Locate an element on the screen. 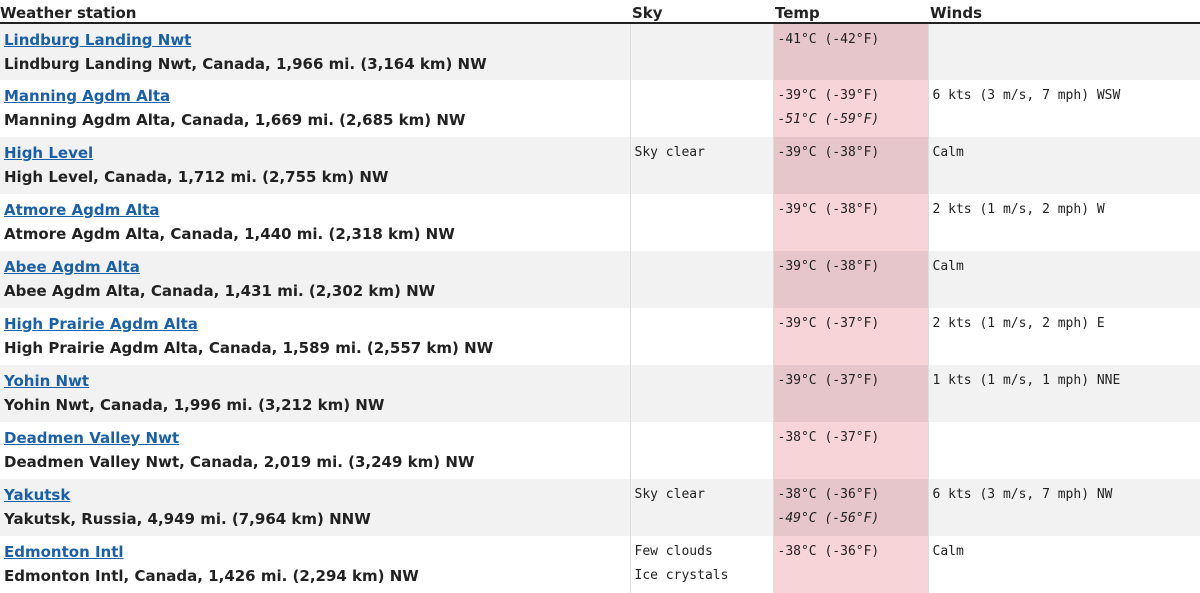 This screenshot has width=1200, height=593. station-link: Yohin Nwt is located at coordinates (317, 381).